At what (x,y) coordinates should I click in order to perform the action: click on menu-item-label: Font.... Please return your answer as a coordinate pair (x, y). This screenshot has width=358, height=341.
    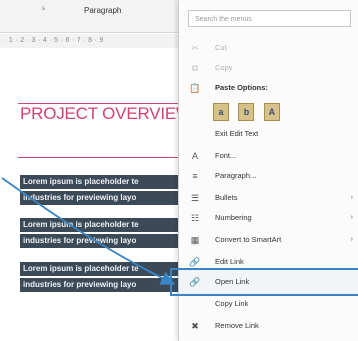
    Looking at the image, I should click on (226, 155).